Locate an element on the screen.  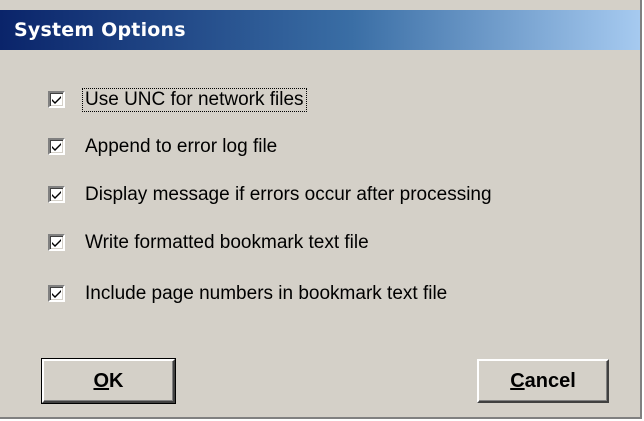
ok-mnemonic: O is located at coordinates (101, 381).